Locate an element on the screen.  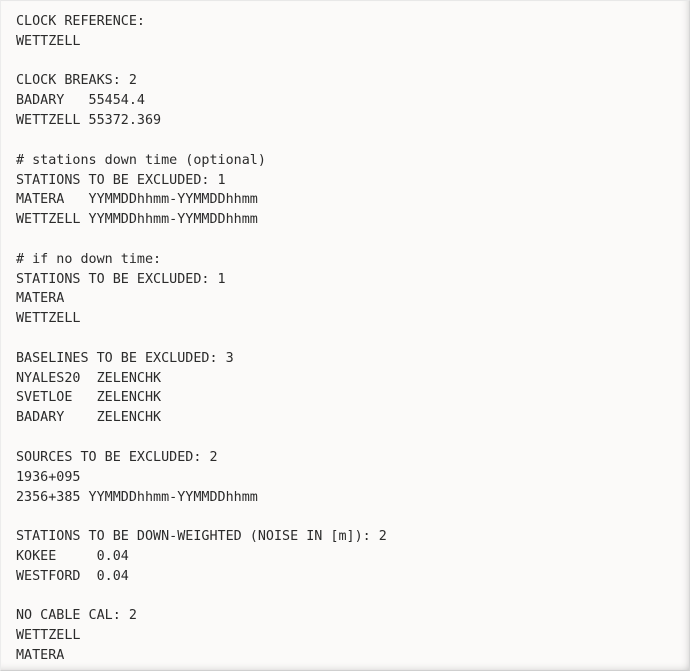
config-line: # stations down time (optional) is located at coordinates (141, 160).